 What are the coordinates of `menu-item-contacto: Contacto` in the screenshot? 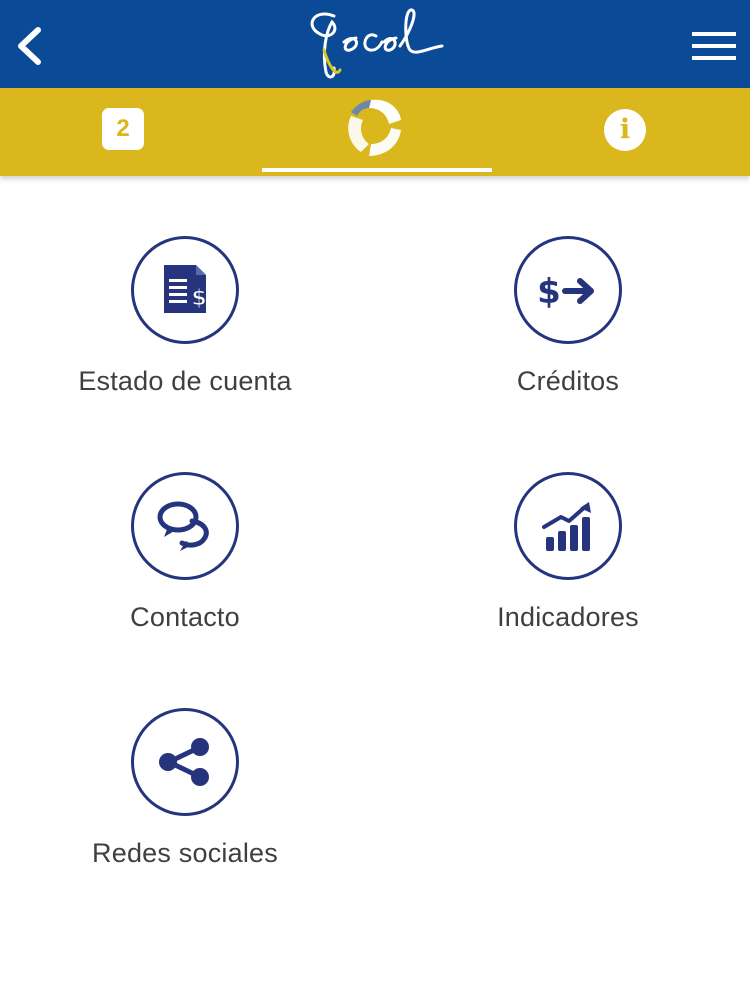 It's located at (185, 572).